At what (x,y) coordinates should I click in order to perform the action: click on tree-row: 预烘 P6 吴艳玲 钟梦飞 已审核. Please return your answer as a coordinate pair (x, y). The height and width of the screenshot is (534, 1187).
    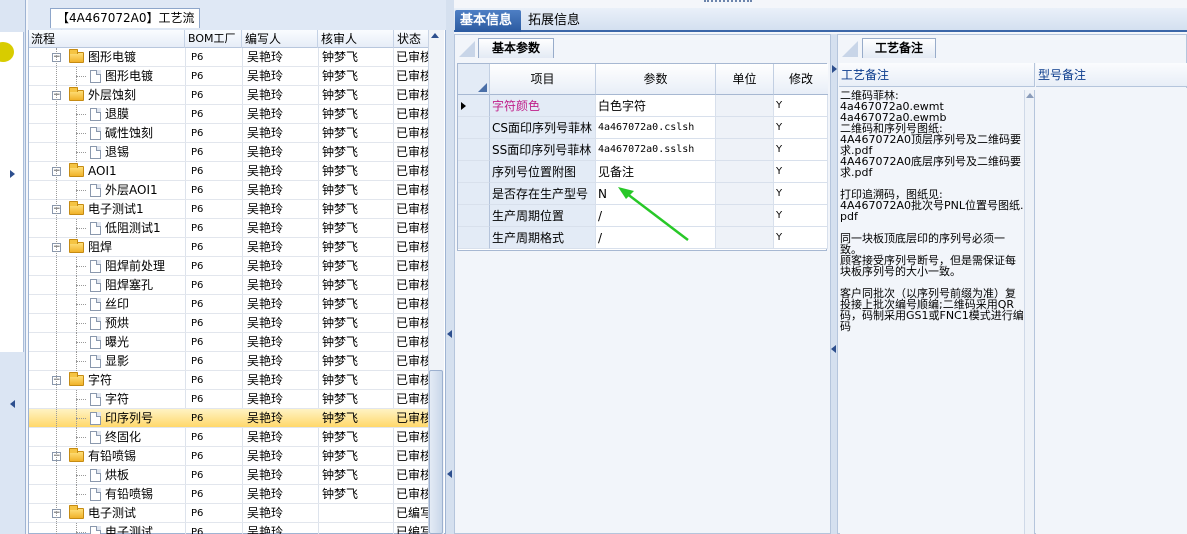
    Looking at the image, I should click on (230, 323).